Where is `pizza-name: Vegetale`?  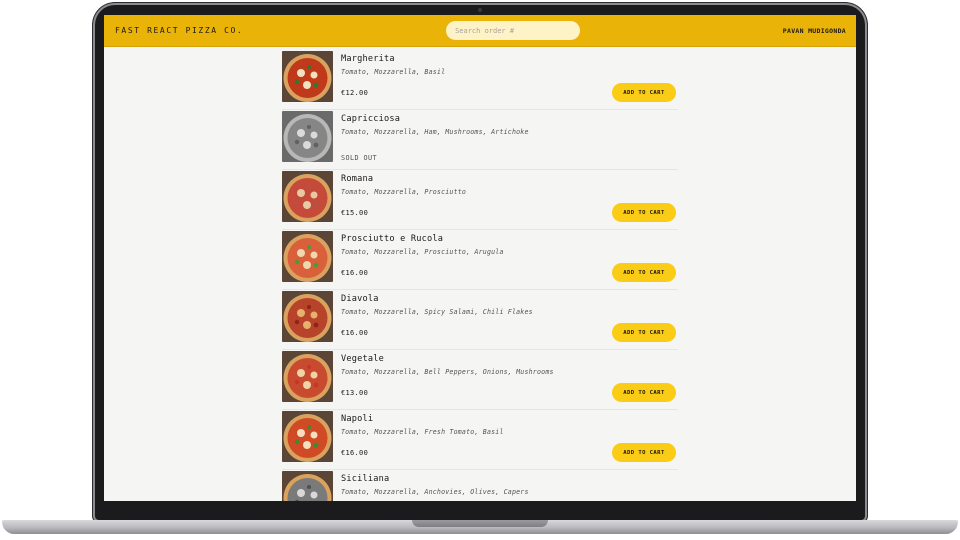 pizza-name: Vegetale is located at coordinates (362, 358).